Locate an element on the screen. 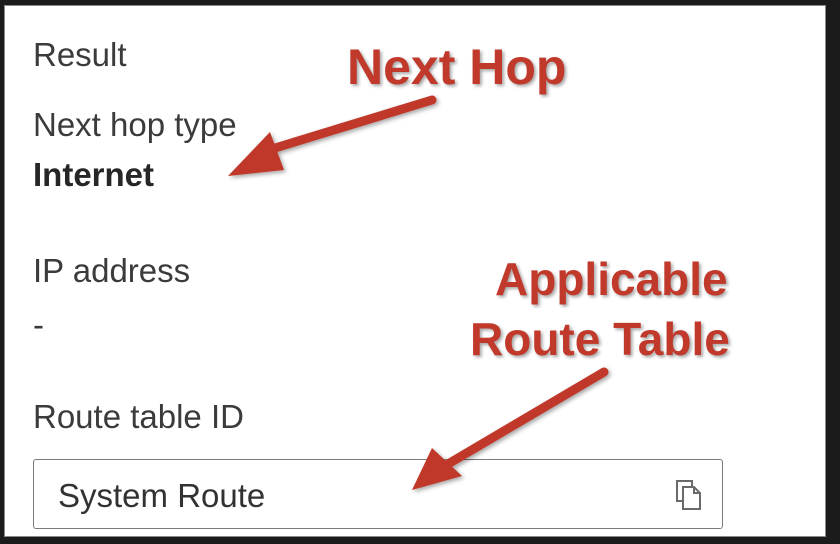 This screenshot has height=544, width=840. result-heading: Result is located at coordinates (80, 54).